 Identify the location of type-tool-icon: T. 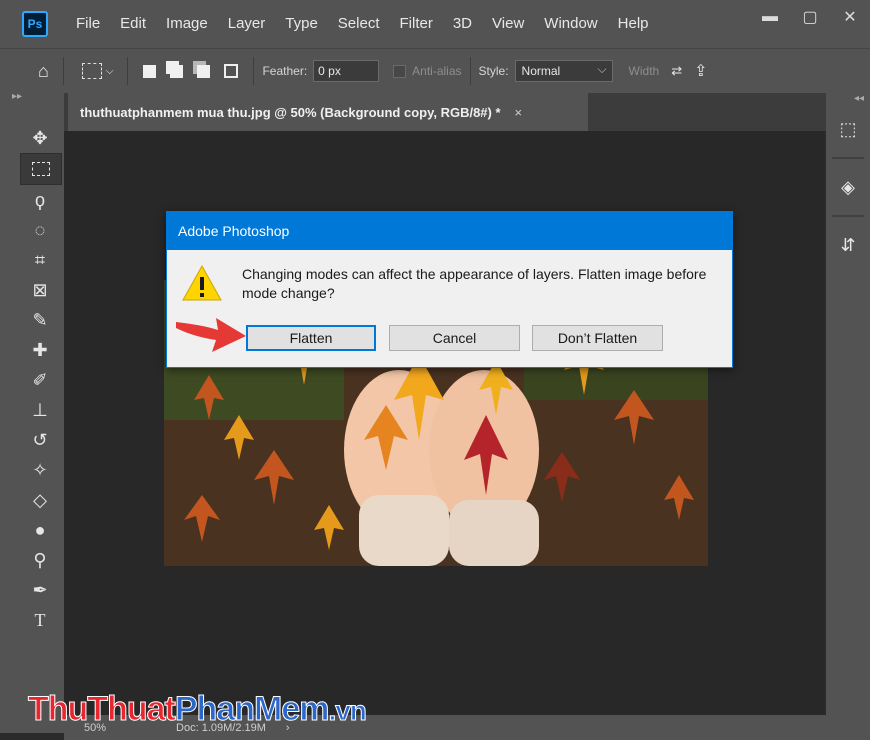
(40, 620).